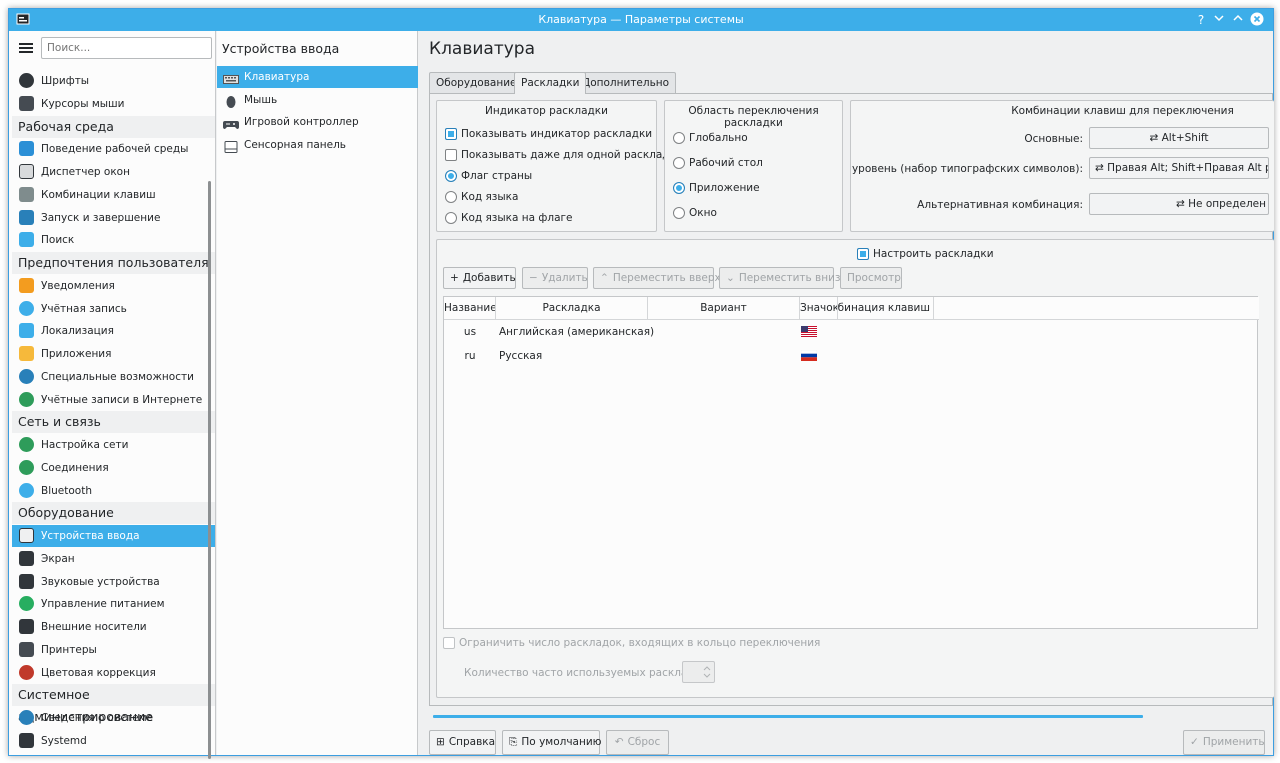  What do you see at coordinates (113, 491) in the screenshot?
I see `sidebar-item-bluetooth: Bluetooth` at bounding box center [113, 491].